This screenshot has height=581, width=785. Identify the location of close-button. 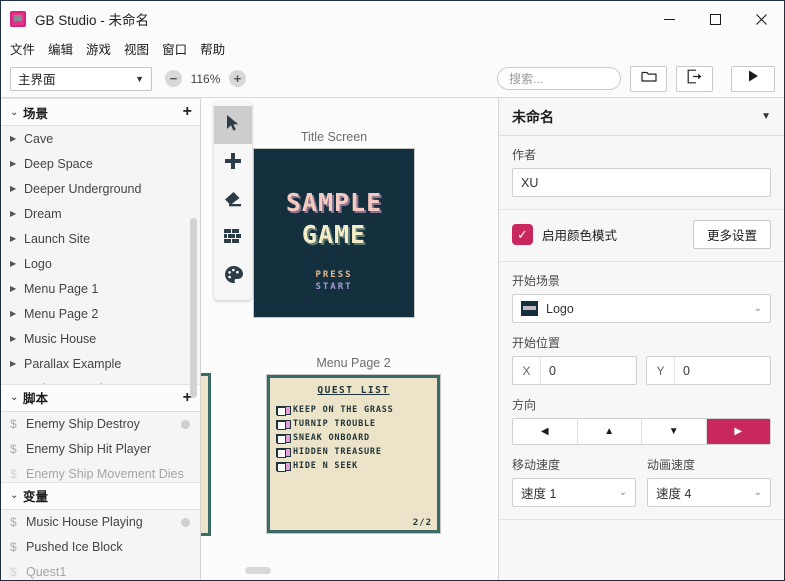
(761, 19).